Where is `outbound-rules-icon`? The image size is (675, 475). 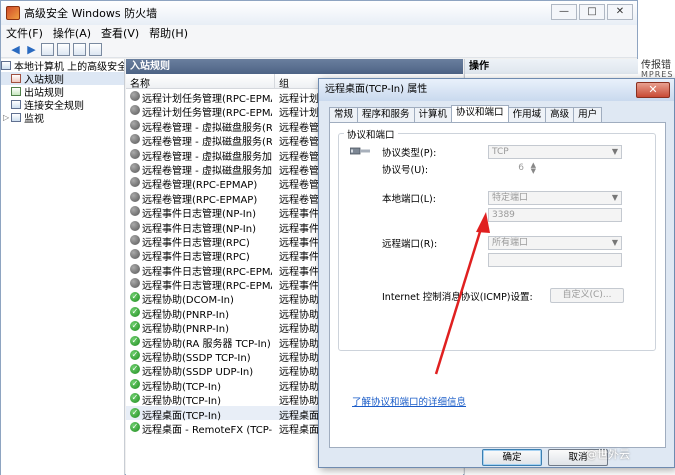
outbound-rules-icon is located at coordinates (16, 91).